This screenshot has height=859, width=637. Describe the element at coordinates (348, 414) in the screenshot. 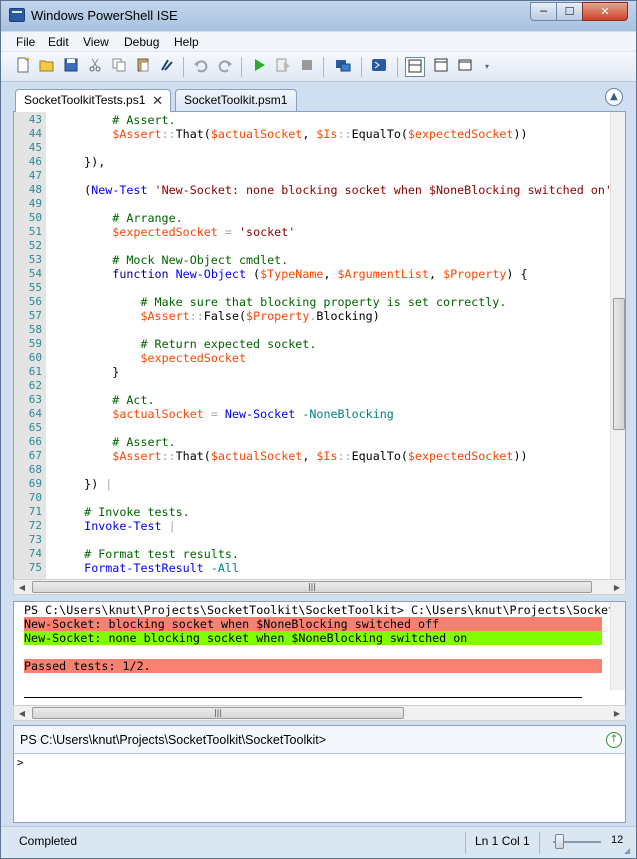

I see `code-token: -NoneBlocking` at that location.